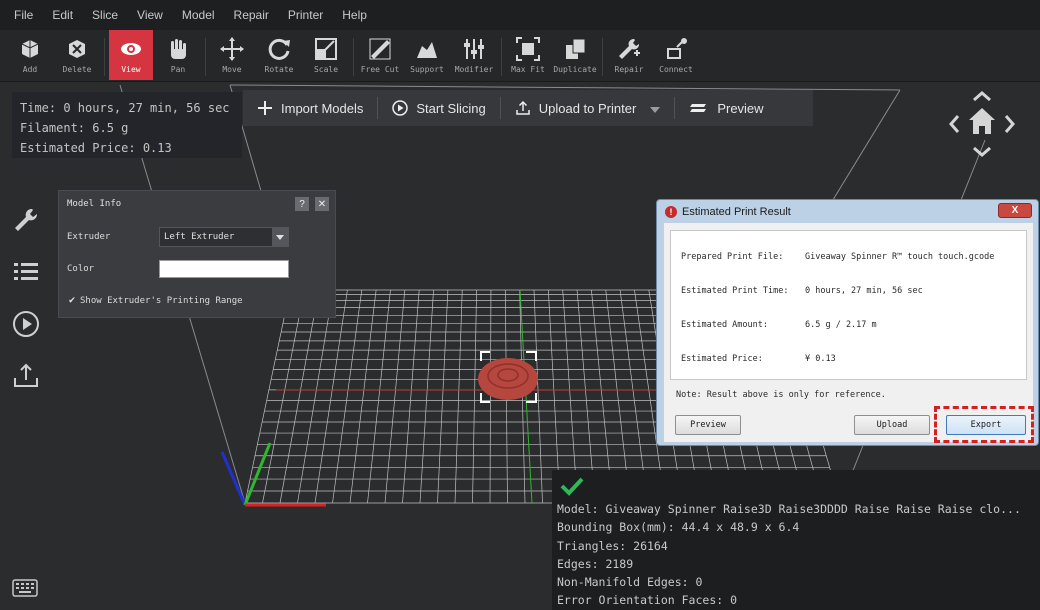 The image size is (1040, 610). Describe the element at coordinates (892, 425) in the screenshot. I see `dialog-upload-button: Upload` at that location.